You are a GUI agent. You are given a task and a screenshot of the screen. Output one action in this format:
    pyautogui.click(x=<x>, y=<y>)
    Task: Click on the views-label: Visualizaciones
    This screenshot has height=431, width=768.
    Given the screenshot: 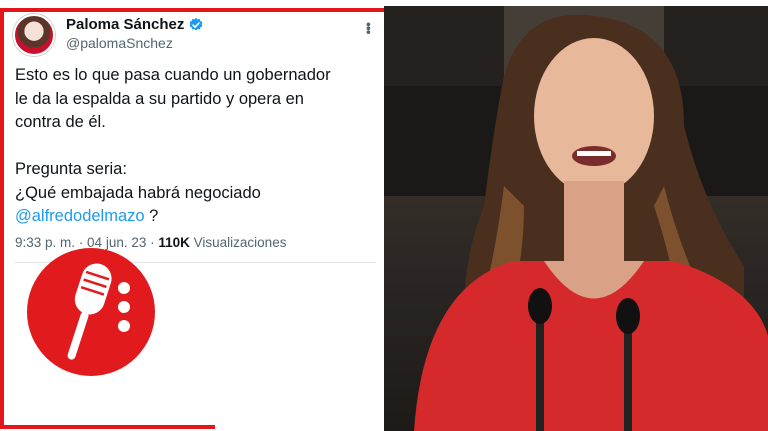 What is the action you would take?
    pyautogui.click(x=238, y=242)
    